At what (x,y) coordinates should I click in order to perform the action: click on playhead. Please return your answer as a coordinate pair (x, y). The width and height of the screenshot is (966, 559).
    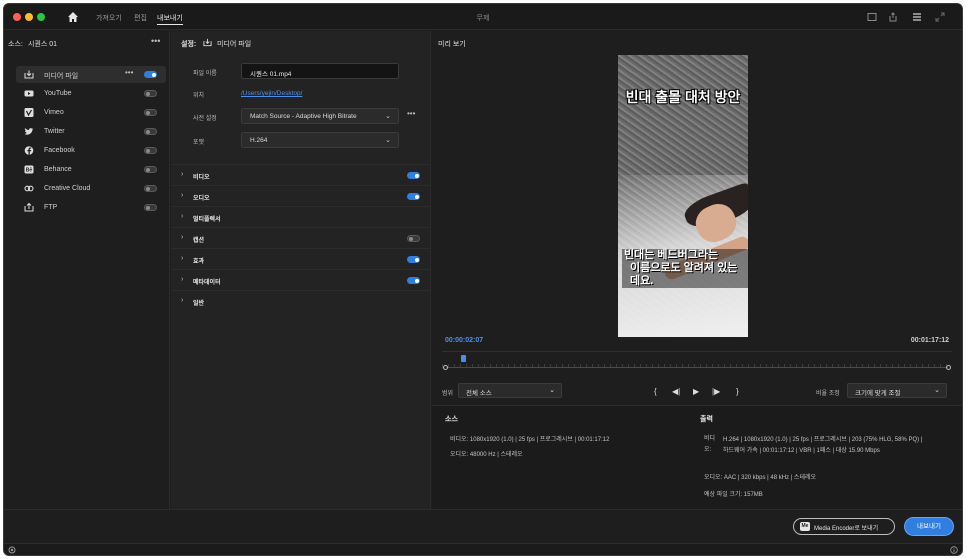
    Looking at the image, I should click on (464, 358).